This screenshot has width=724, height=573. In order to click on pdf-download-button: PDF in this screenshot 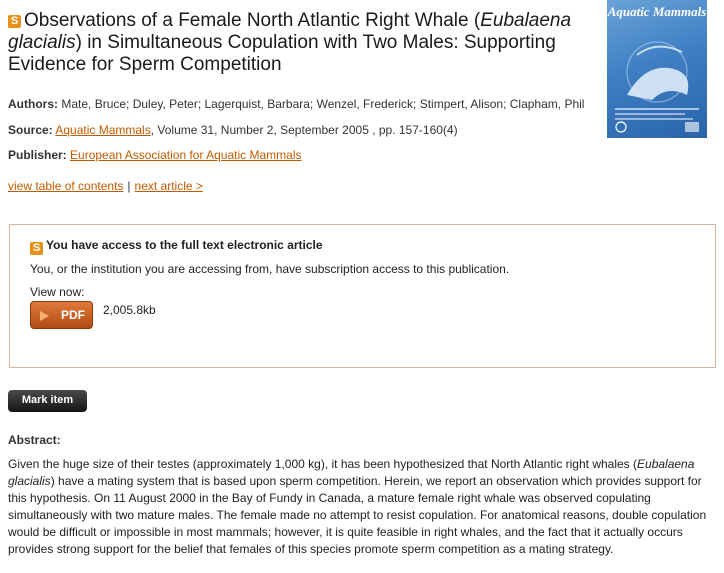, I will do `click(61, 315)`.